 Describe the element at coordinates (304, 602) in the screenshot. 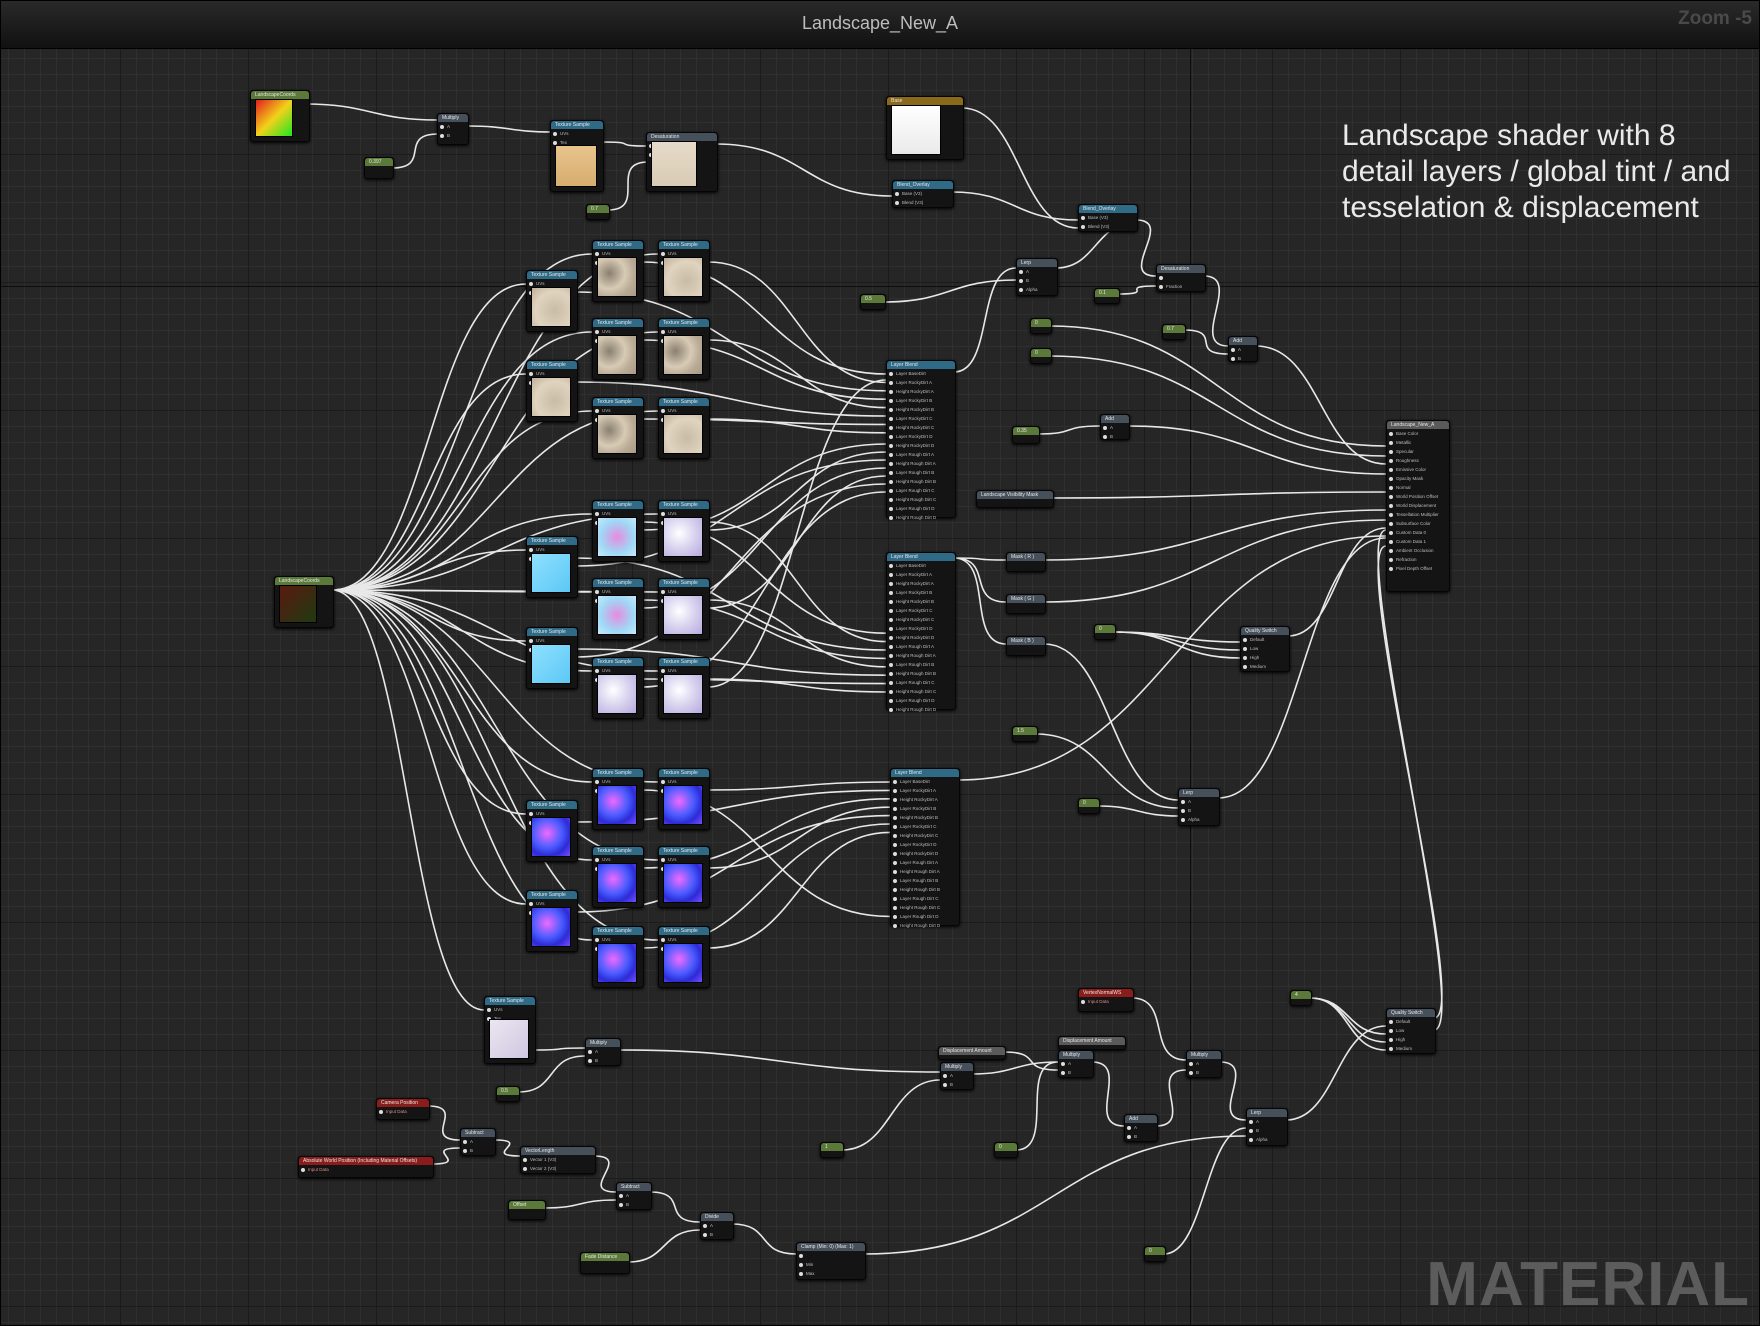

I see `node-landscape-coords-mid: LandscapeCoords` at that location.